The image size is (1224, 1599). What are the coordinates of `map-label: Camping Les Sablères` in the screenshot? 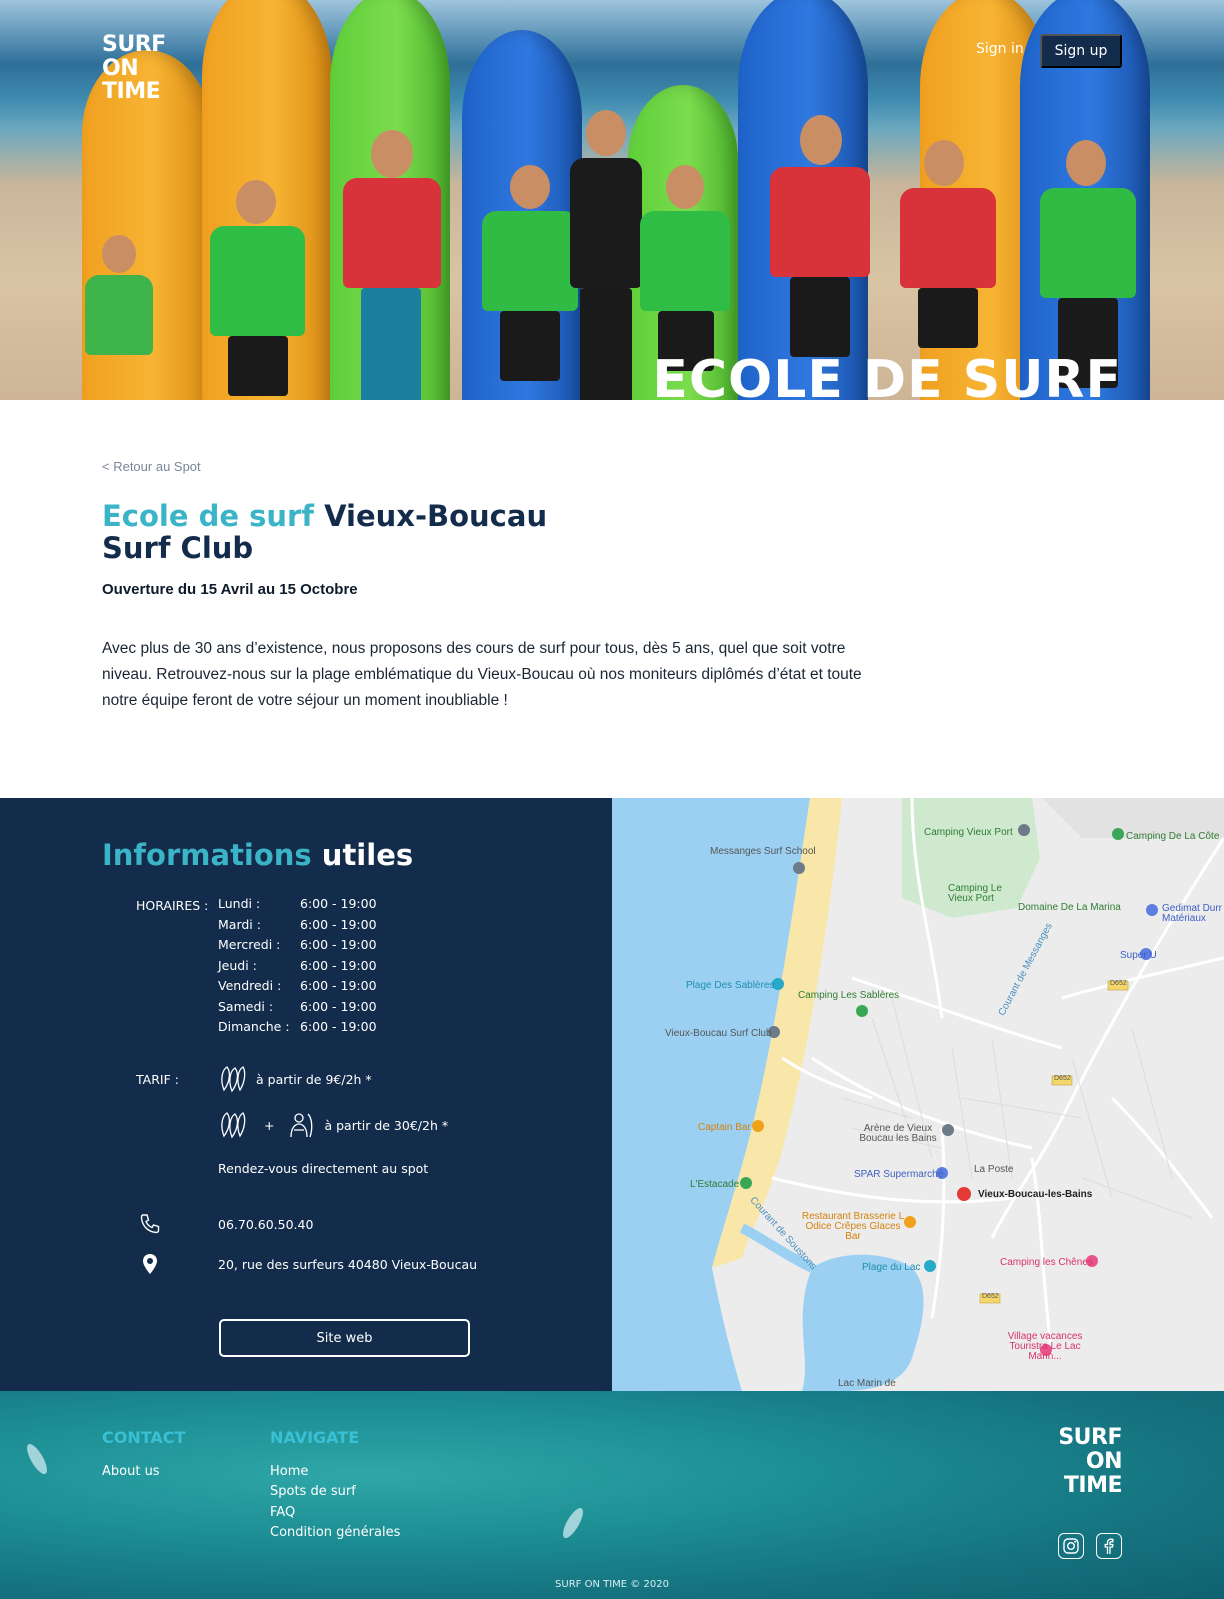 It's located at (849, 995).